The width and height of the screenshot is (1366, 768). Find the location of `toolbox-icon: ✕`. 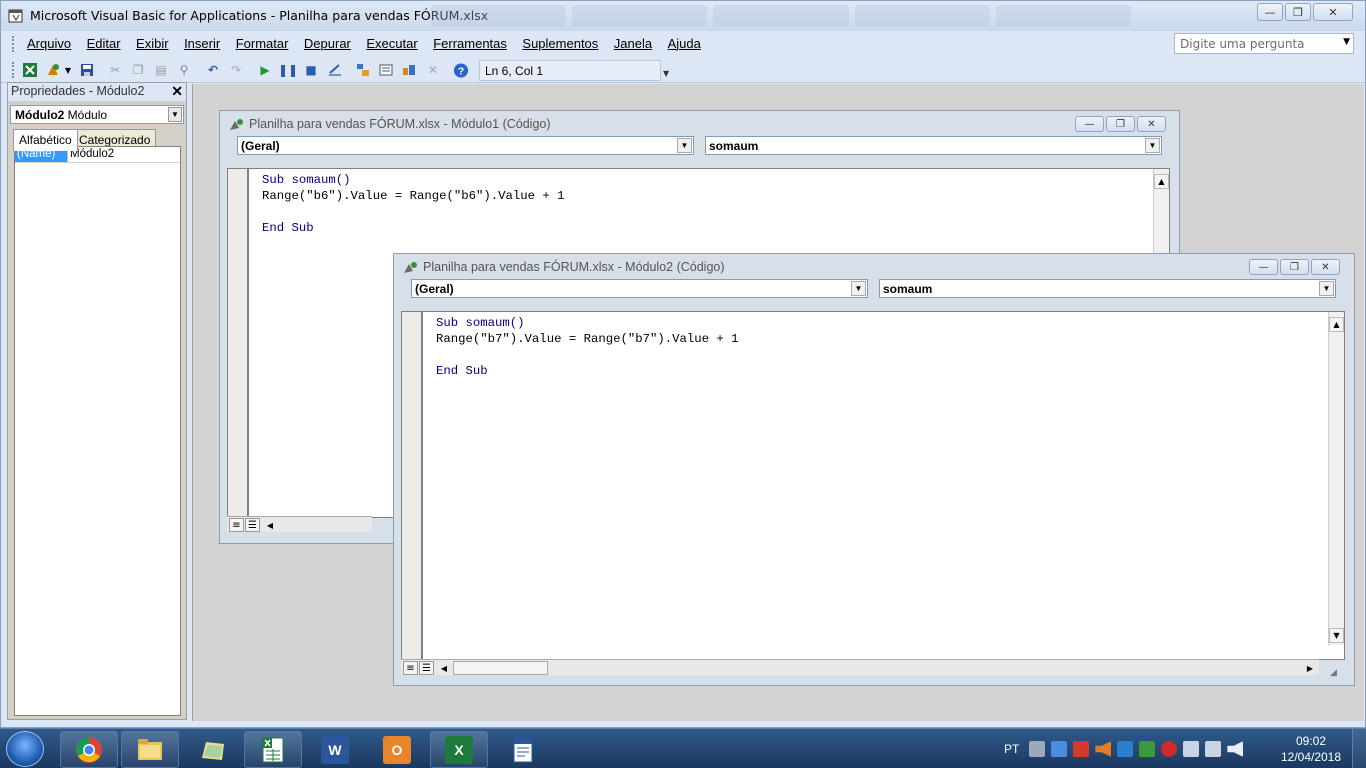

toolbox-icon: ✕ is located at coordinates (433, 70).